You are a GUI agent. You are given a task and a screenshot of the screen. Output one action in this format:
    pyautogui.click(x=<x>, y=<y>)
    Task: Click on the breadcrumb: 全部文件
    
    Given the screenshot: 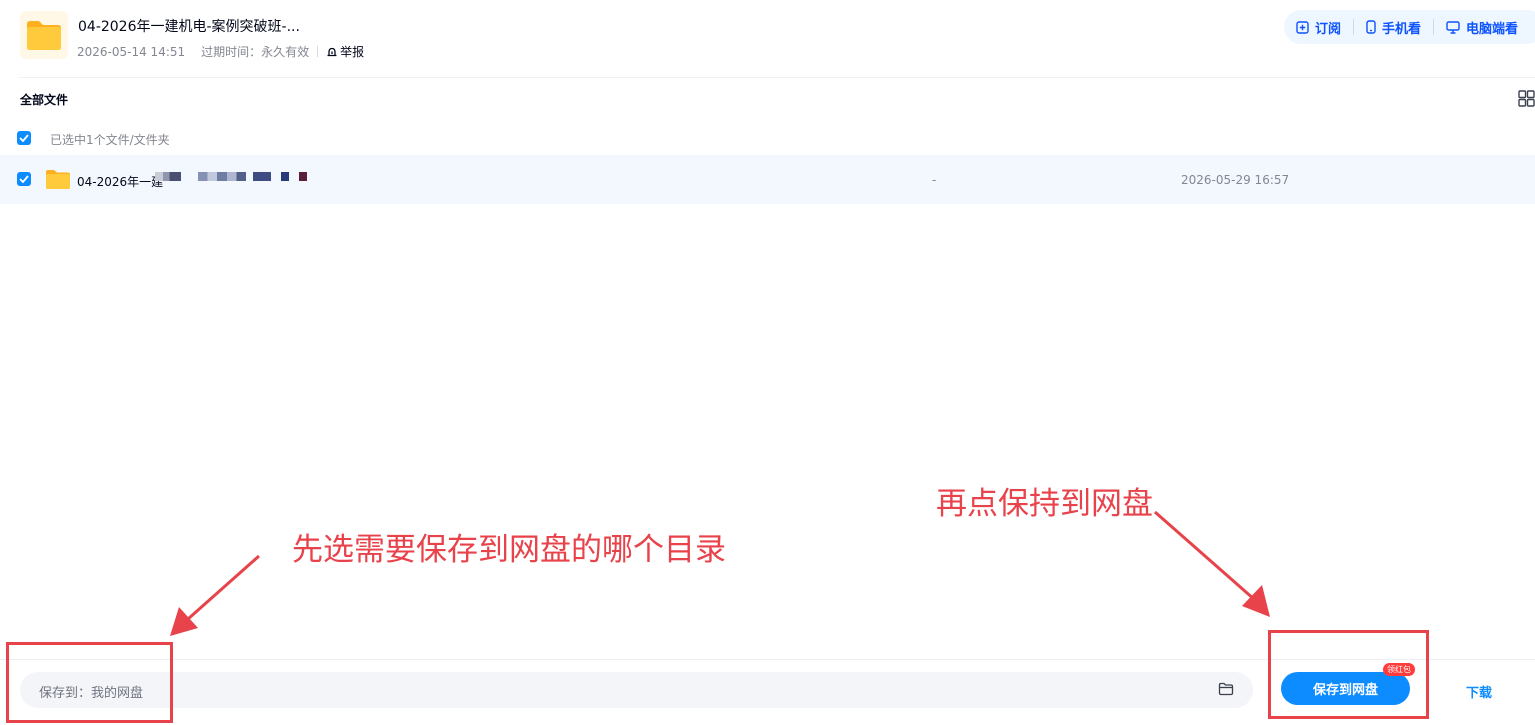 What is the action you would take?
    pyautogui.click(x=44, y=99)
    